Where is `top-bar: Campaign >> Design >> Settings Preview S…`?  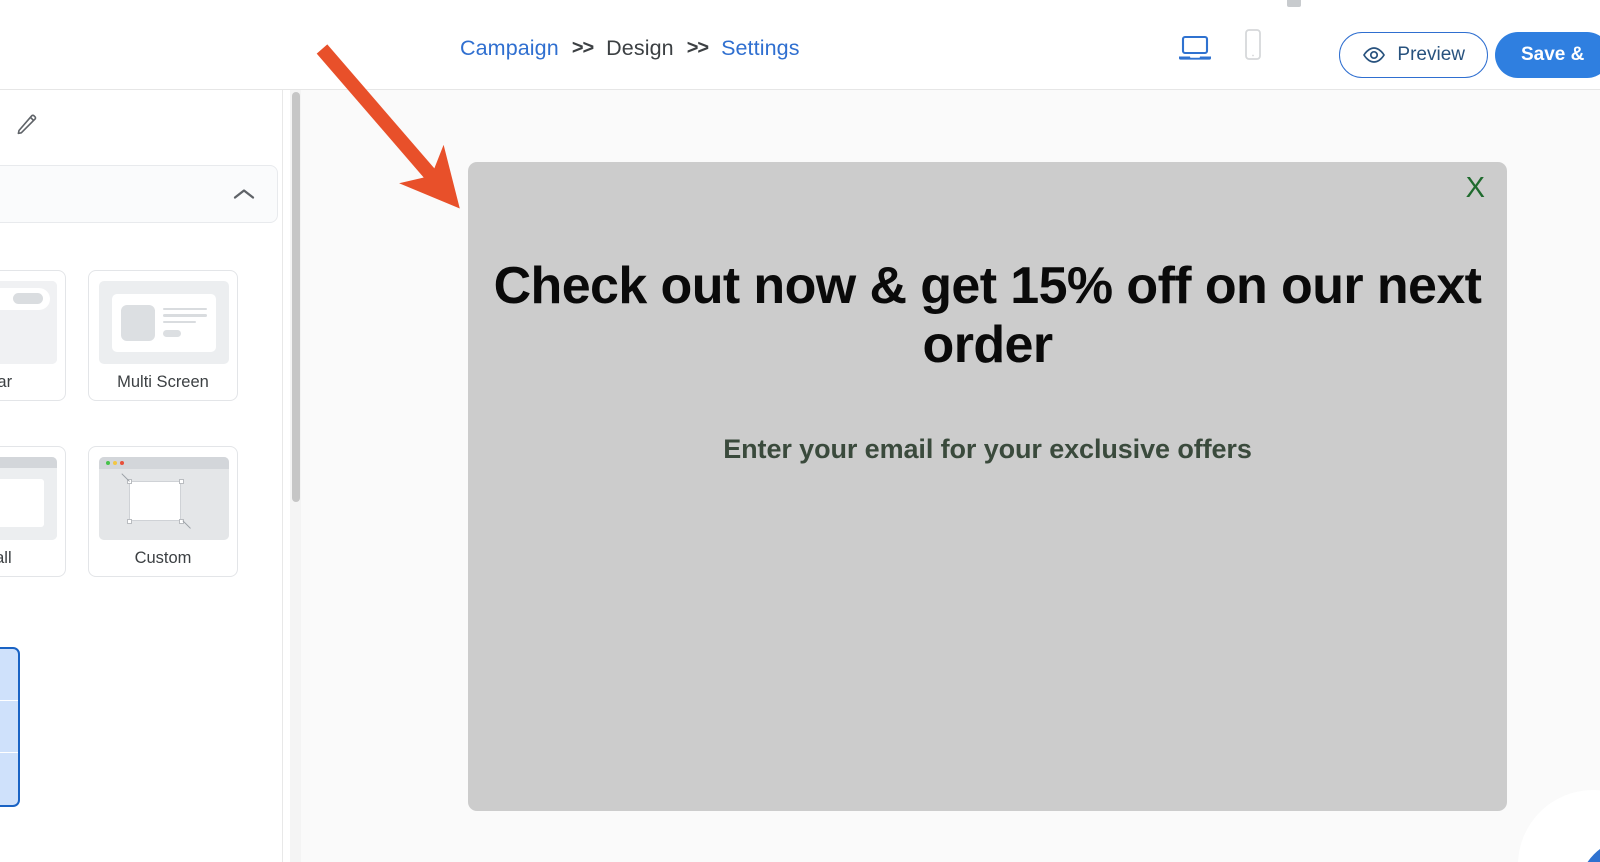
top-bar: Campaign >> Design >> Settings Preview S… is located at coordinates (800, 45).